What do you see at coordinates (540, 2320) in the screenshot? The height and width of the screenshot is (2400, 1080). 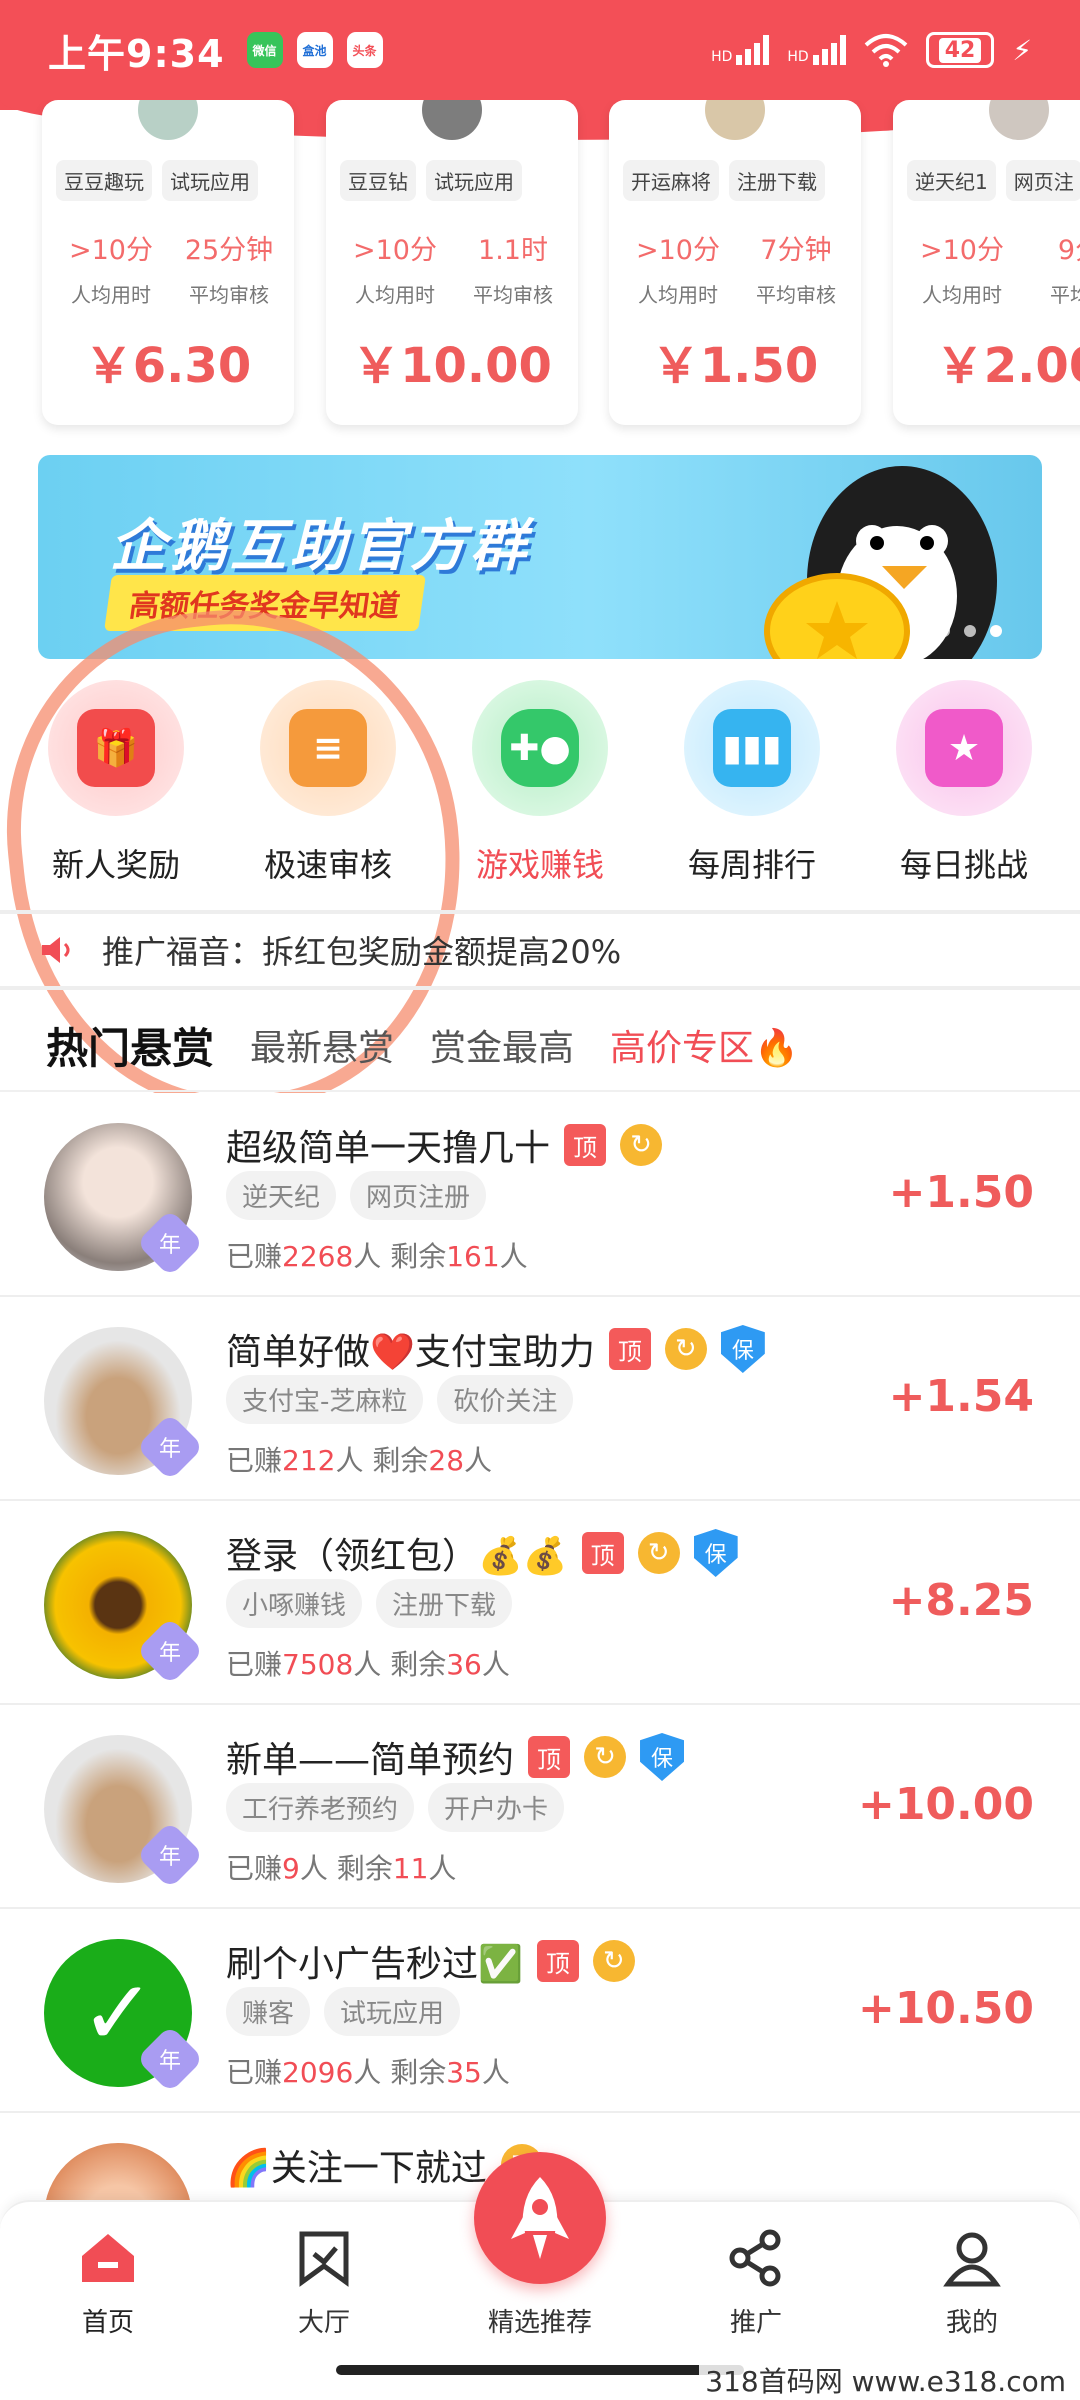 I see `nav-featured-label: 精选推荐` at bounding box center [540, 2320].